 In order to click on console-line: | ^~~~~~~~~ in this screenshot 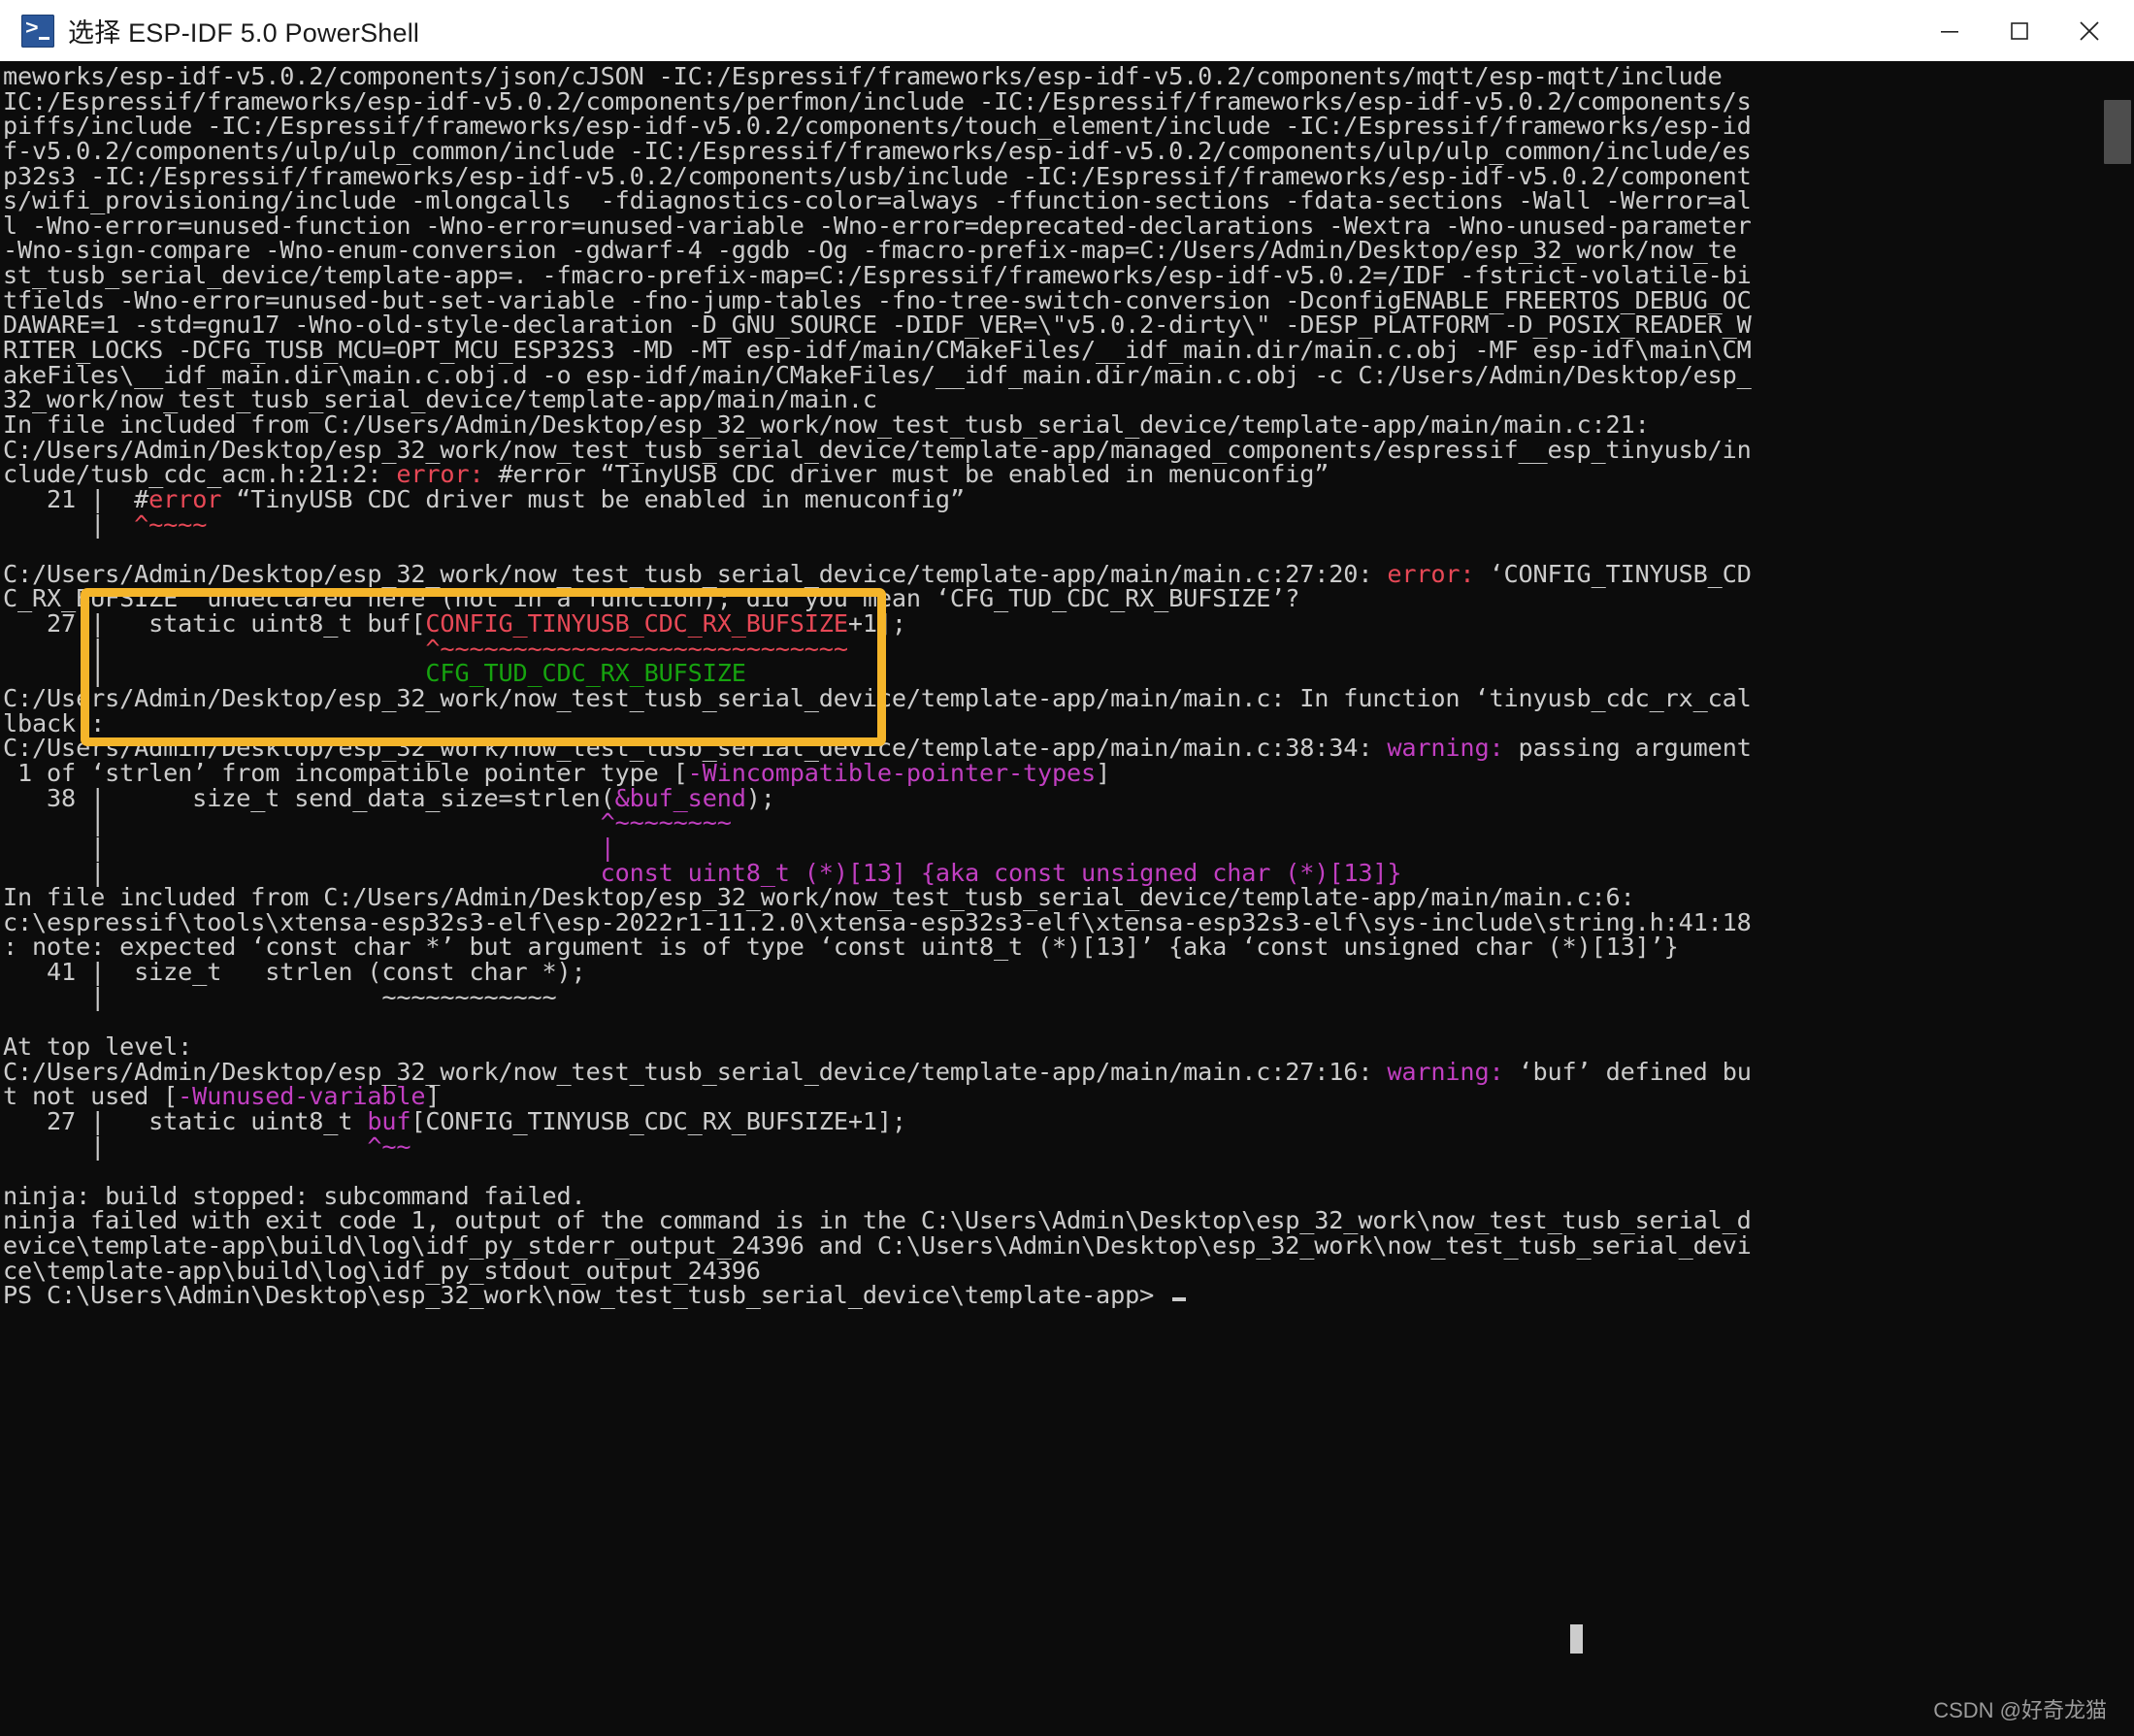, I will do `click(1053, 822)`.